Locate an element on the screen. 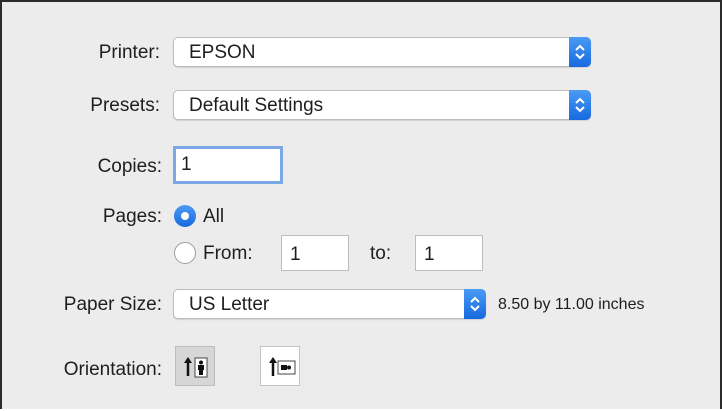  orientation-label: Orientation: is located at coordinates (112, 369).